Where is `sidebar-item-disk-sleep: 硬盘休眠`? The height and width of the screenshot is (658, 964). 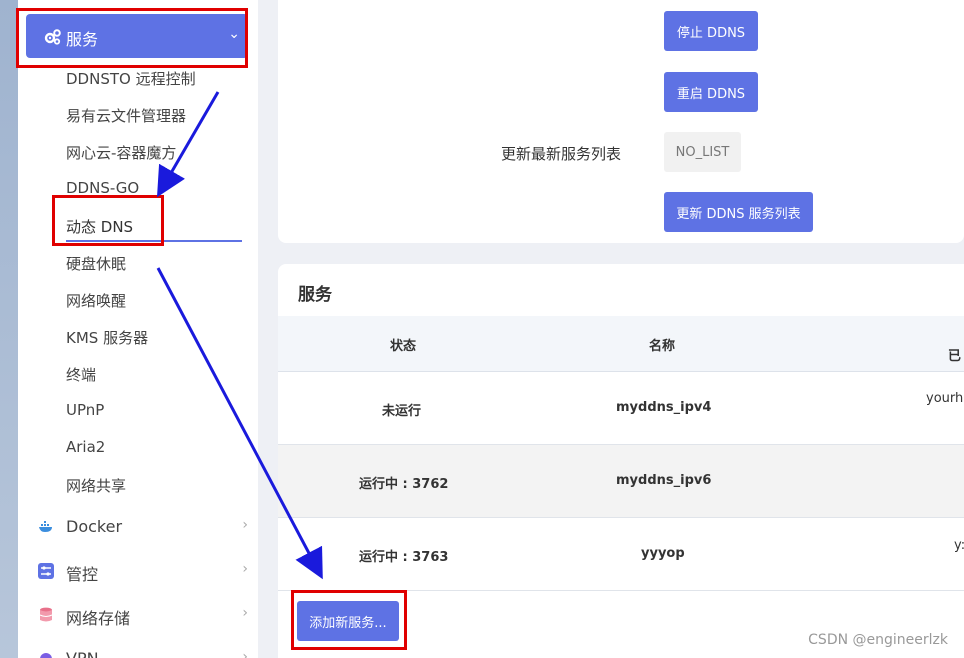 sidebar-item-disk-sleep: 硬盘休眠 is located at coordinates (96, 263).